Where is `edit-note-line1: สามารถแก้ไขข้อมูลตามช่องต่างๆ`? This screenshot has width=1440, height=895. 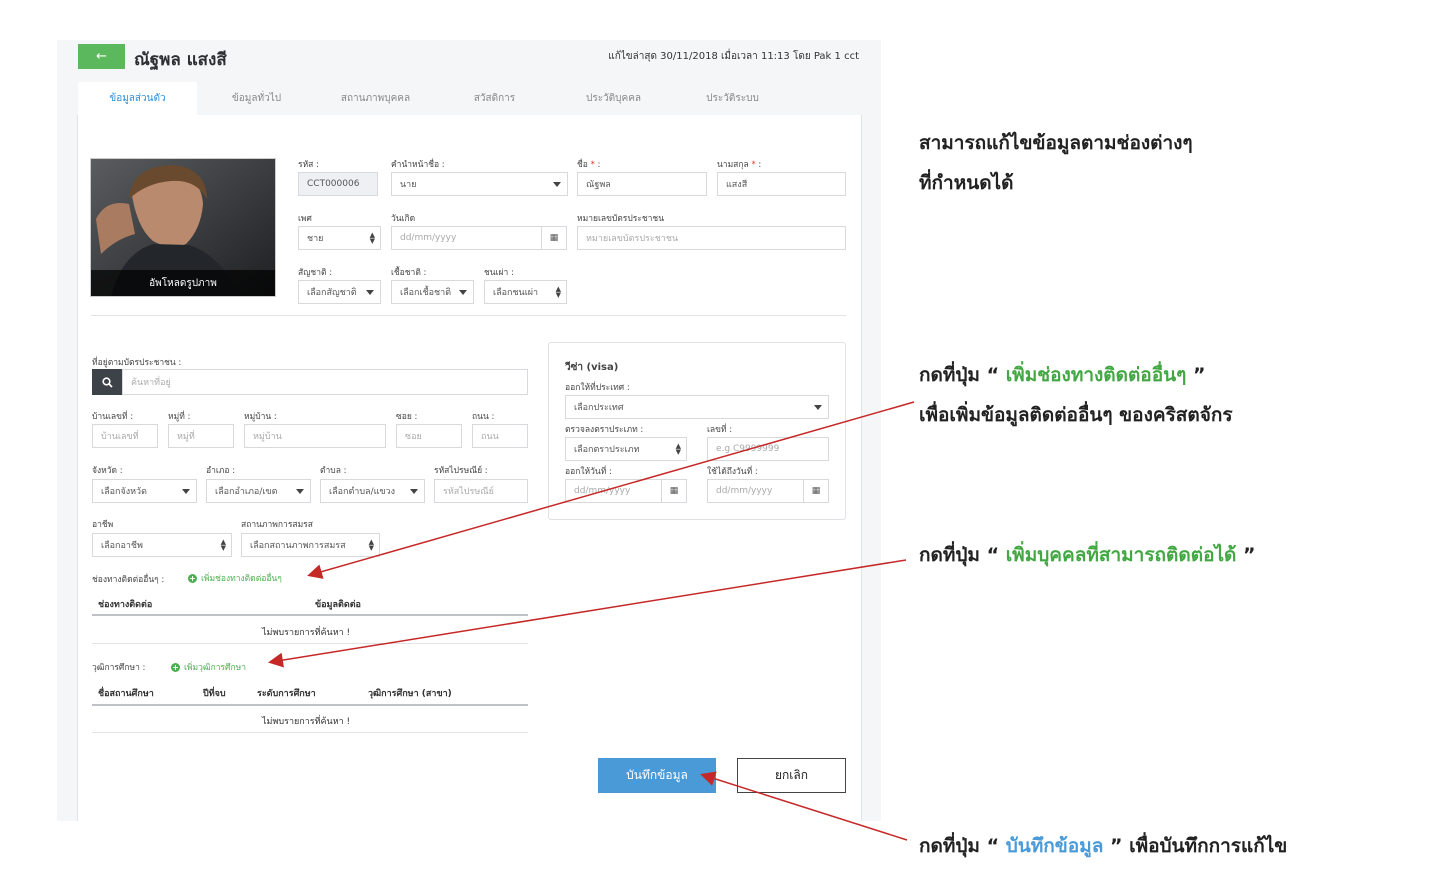 edit-note-line1: สามารถแก้ไขข้อมูลตามช่องต่างๆ is located at coordinates (1056, 143).